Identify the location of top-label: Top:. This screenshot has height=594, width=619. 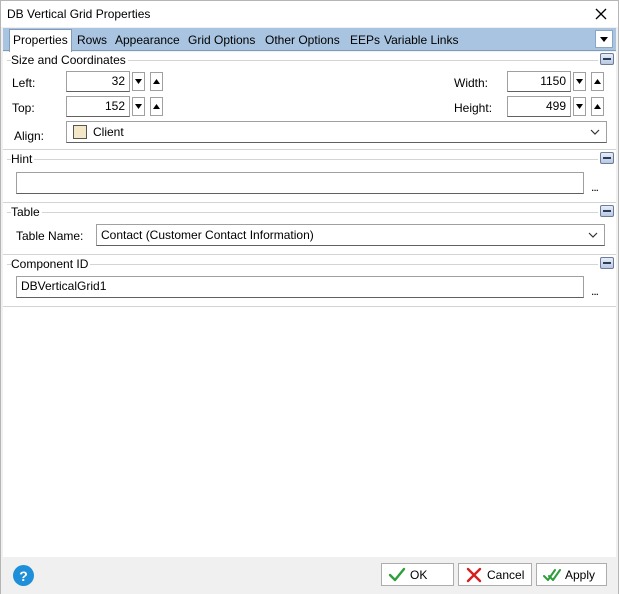
(23, 108).